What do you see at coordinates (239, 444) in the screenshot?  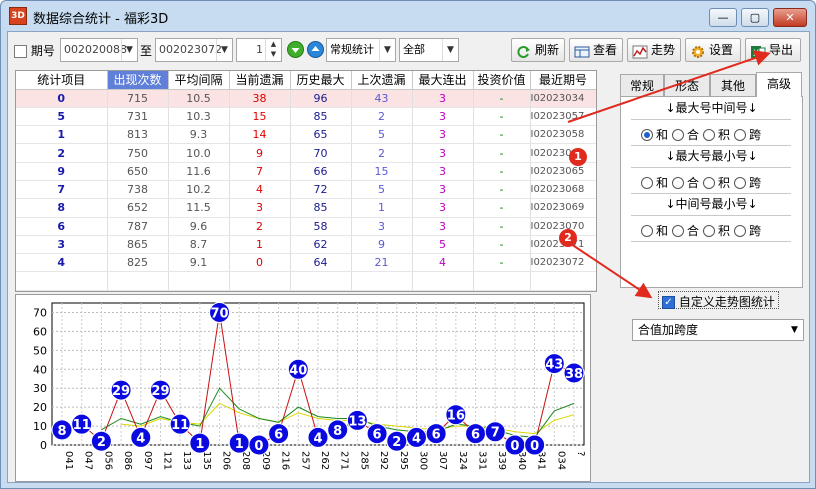 I see `data-label: 1` at bounding box center [239, 444].